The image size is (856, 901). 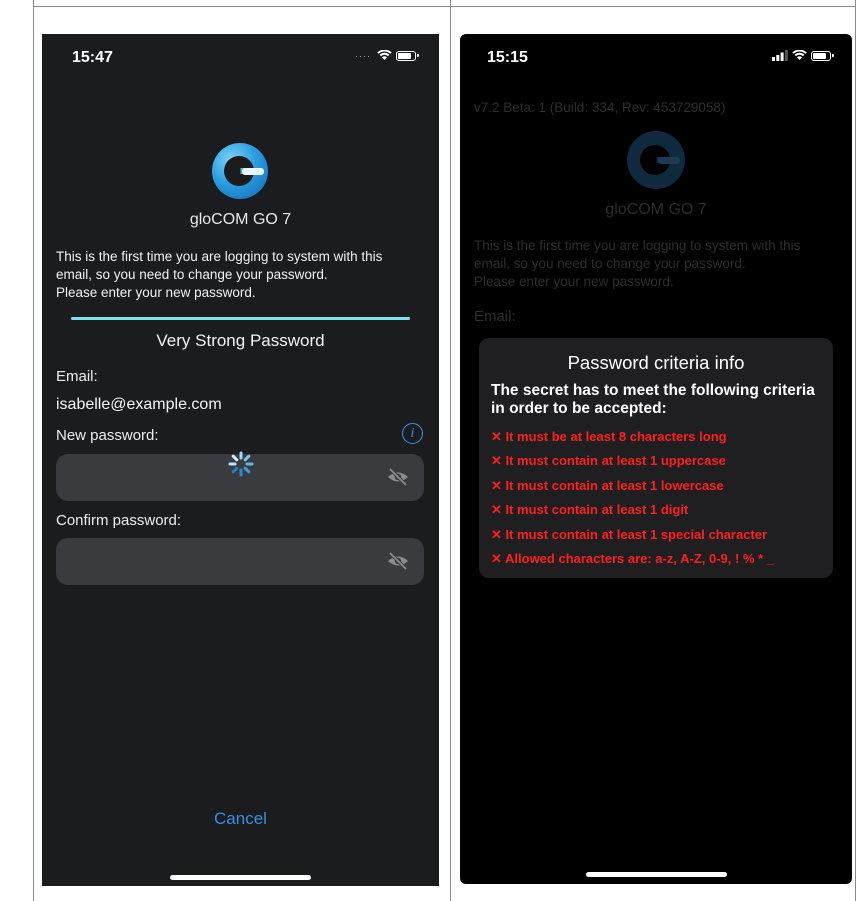 I want to click on cellular-signal-icon, so click(x=780, y=55).